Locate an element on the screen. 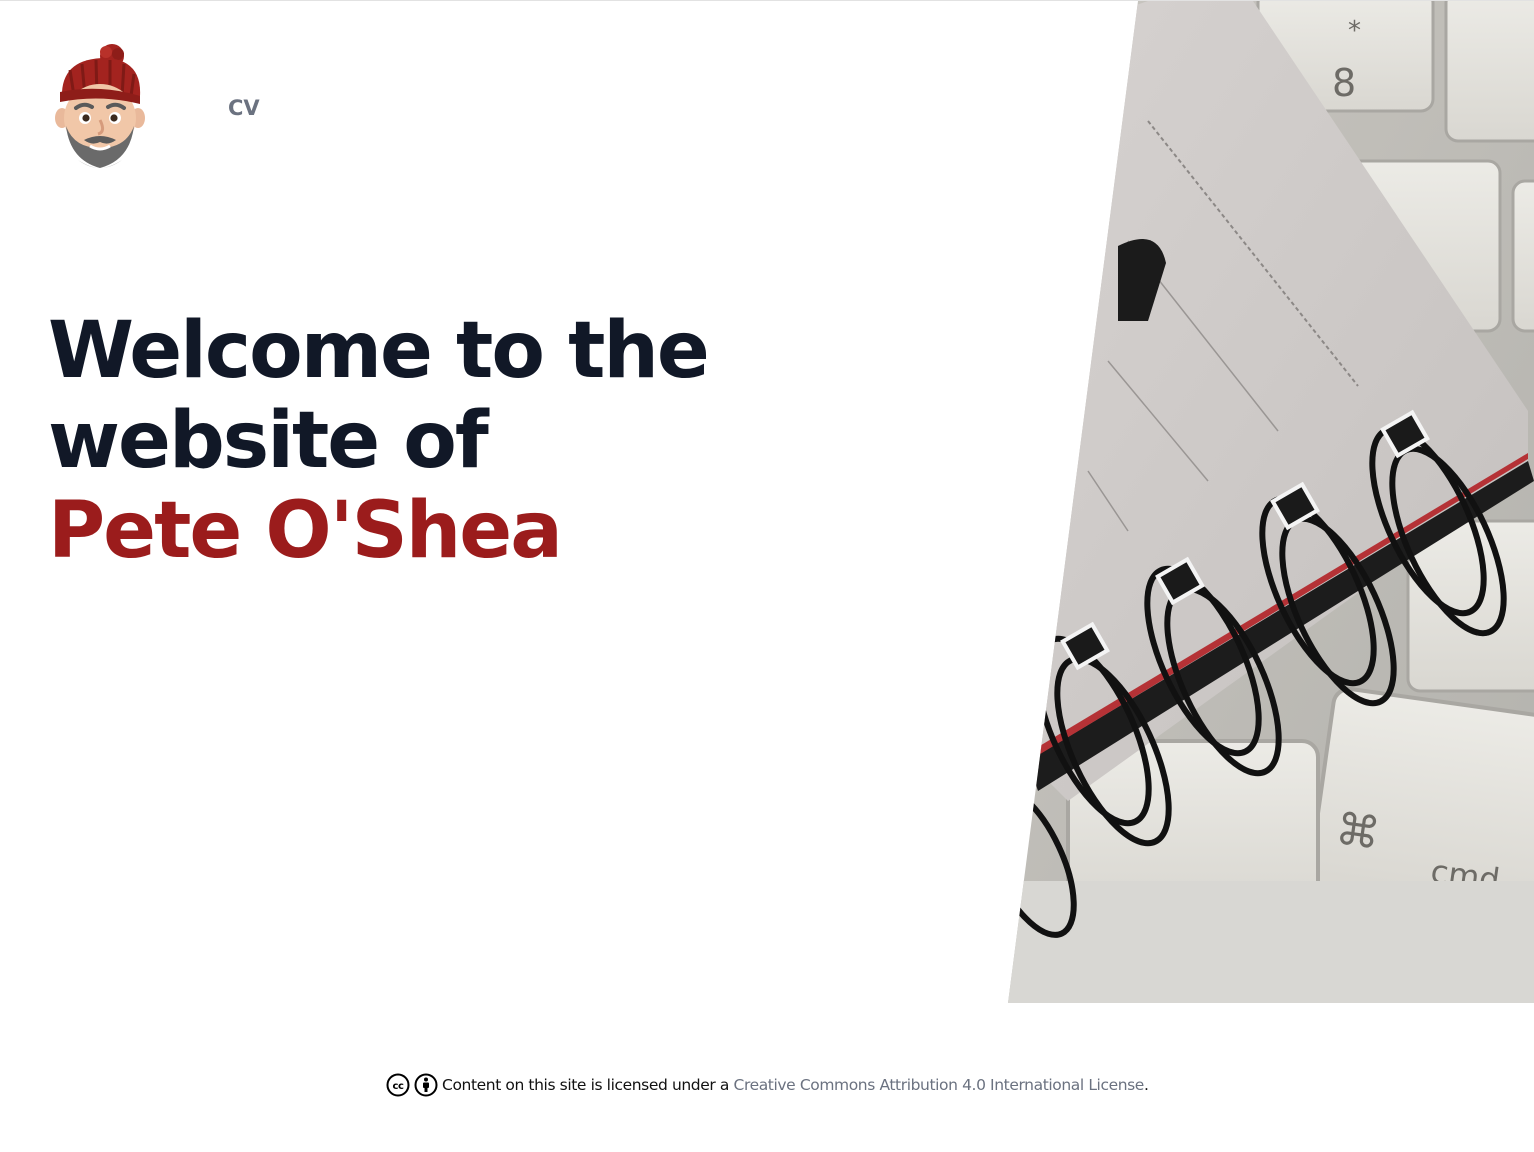 The height and width of the screenshot is (1152, 1534). title-name: Pete O'Shea is located at coordinates (305, 531).